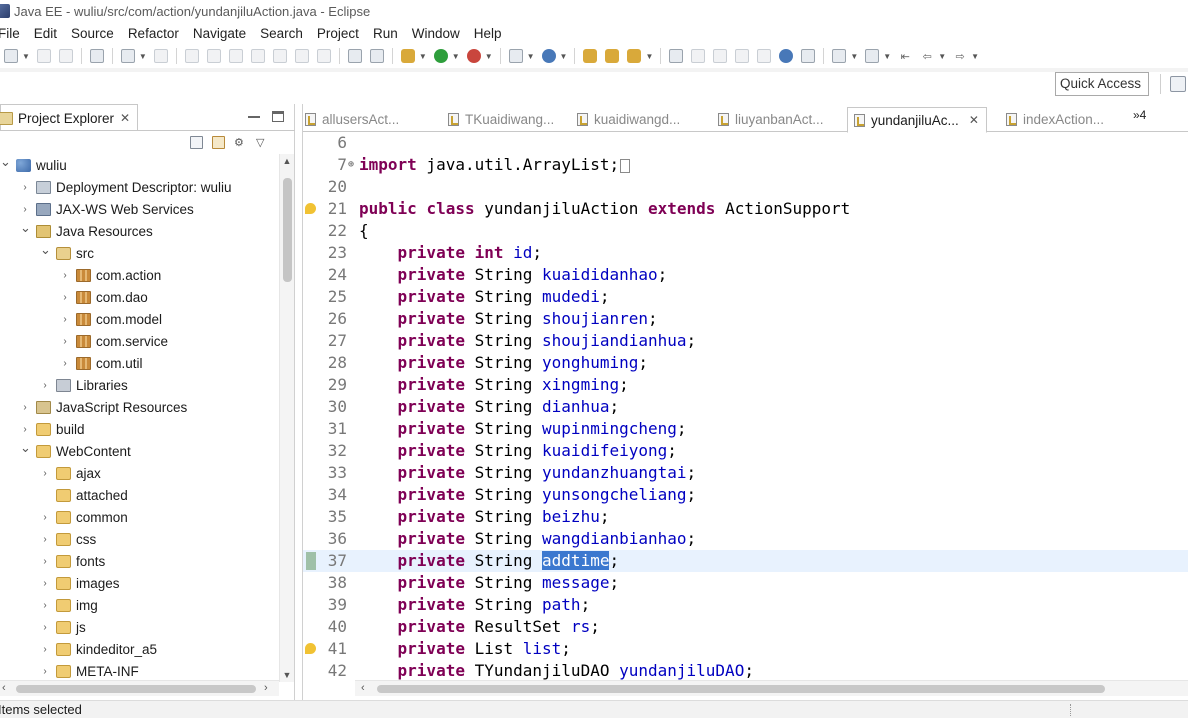 The image size is (1188, 718). Describe the element at coordinates (139, 473) in the screenshot. I see `tree-item: › ajax` at that location.